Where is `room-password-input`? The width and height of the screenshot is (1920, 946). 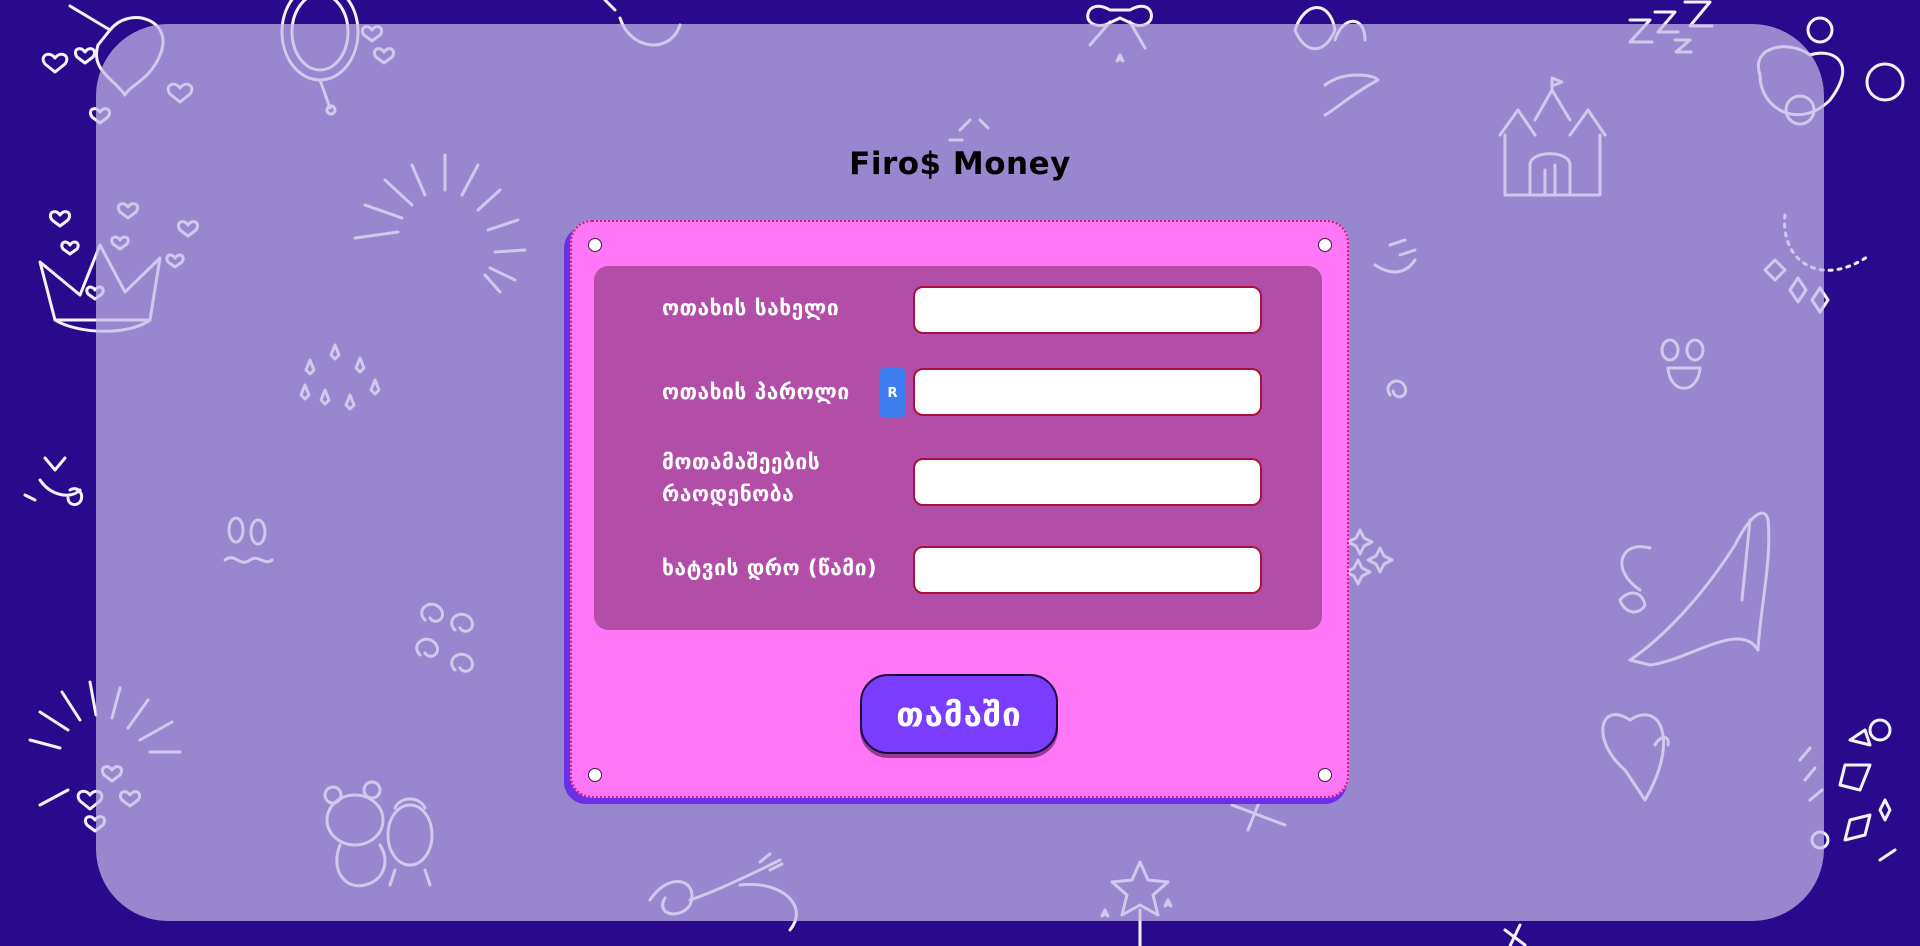
room-password-input is located at coordinates (1087, 392).